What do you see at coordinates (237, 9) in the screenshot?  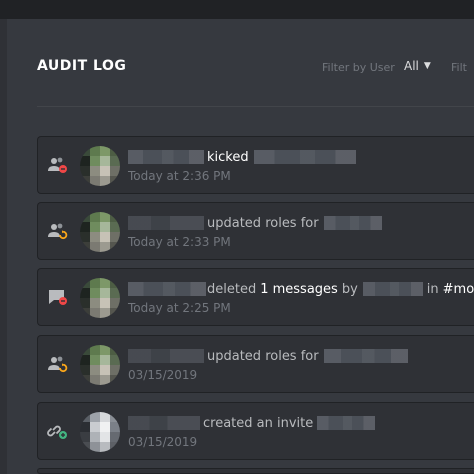 I see `window-top-bar` at bounding box center [237, 9].